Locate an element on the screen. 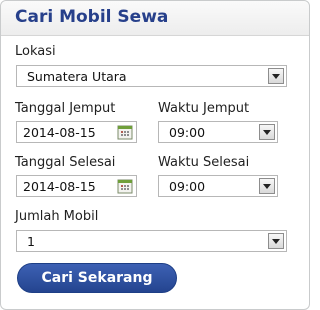 Image resolution: width=320 pixels, height=310 pixels. car-count-label: Jumlah Mobil is located at coordinates (57, 216).